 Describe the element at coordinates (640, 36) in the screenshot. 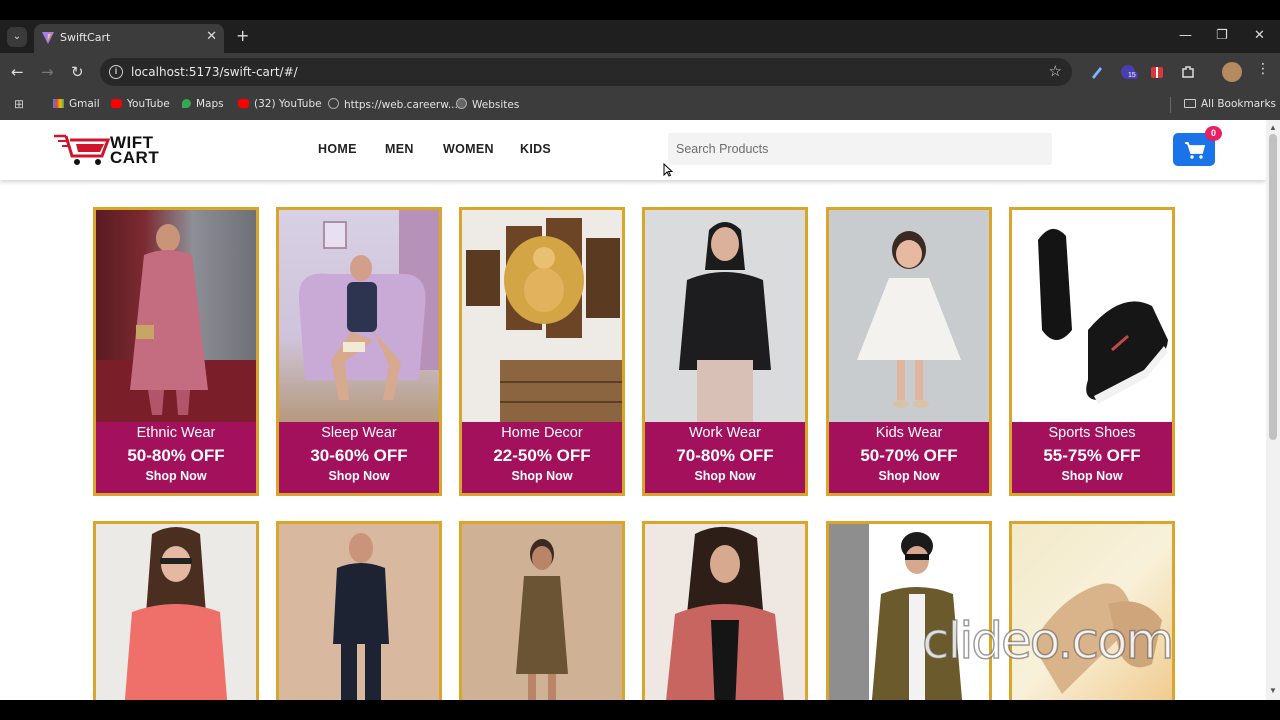

I see `browser-tab-bar: ⌄ SwiftCart ✕ + — ❐ ✕` at that location.